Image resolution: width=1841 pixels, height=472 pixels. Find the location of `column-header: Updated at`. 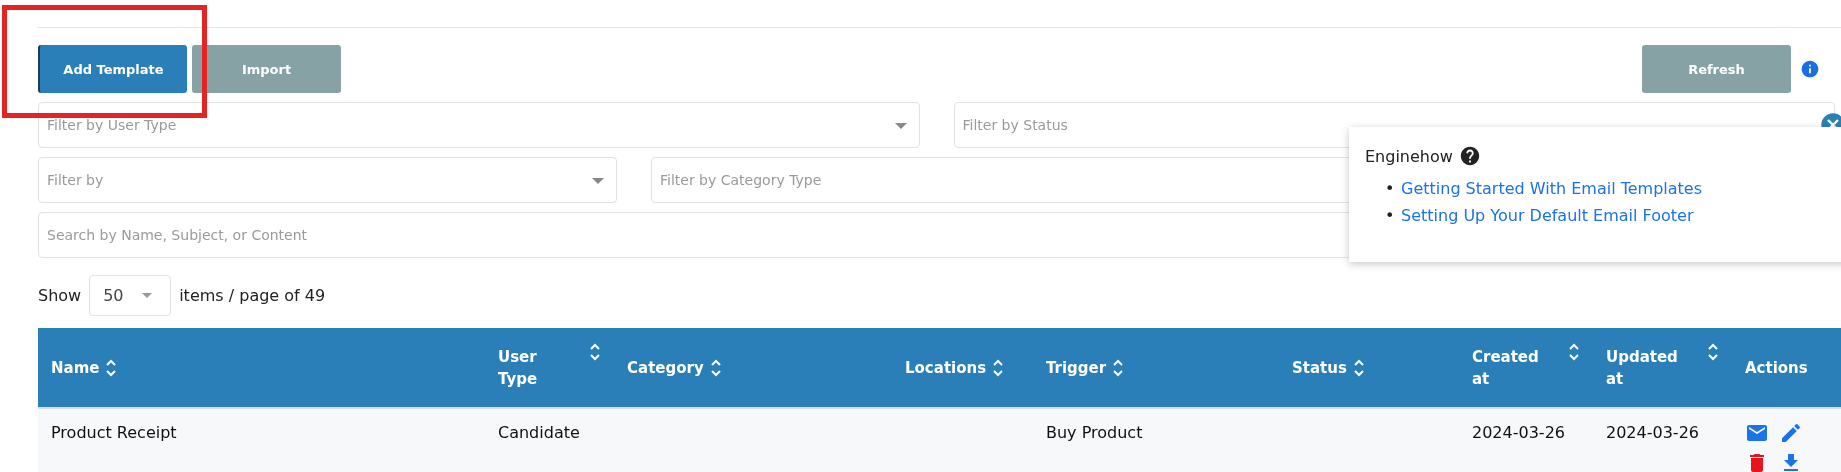

column-header: Updated at is located at coordinates (1662, 367).